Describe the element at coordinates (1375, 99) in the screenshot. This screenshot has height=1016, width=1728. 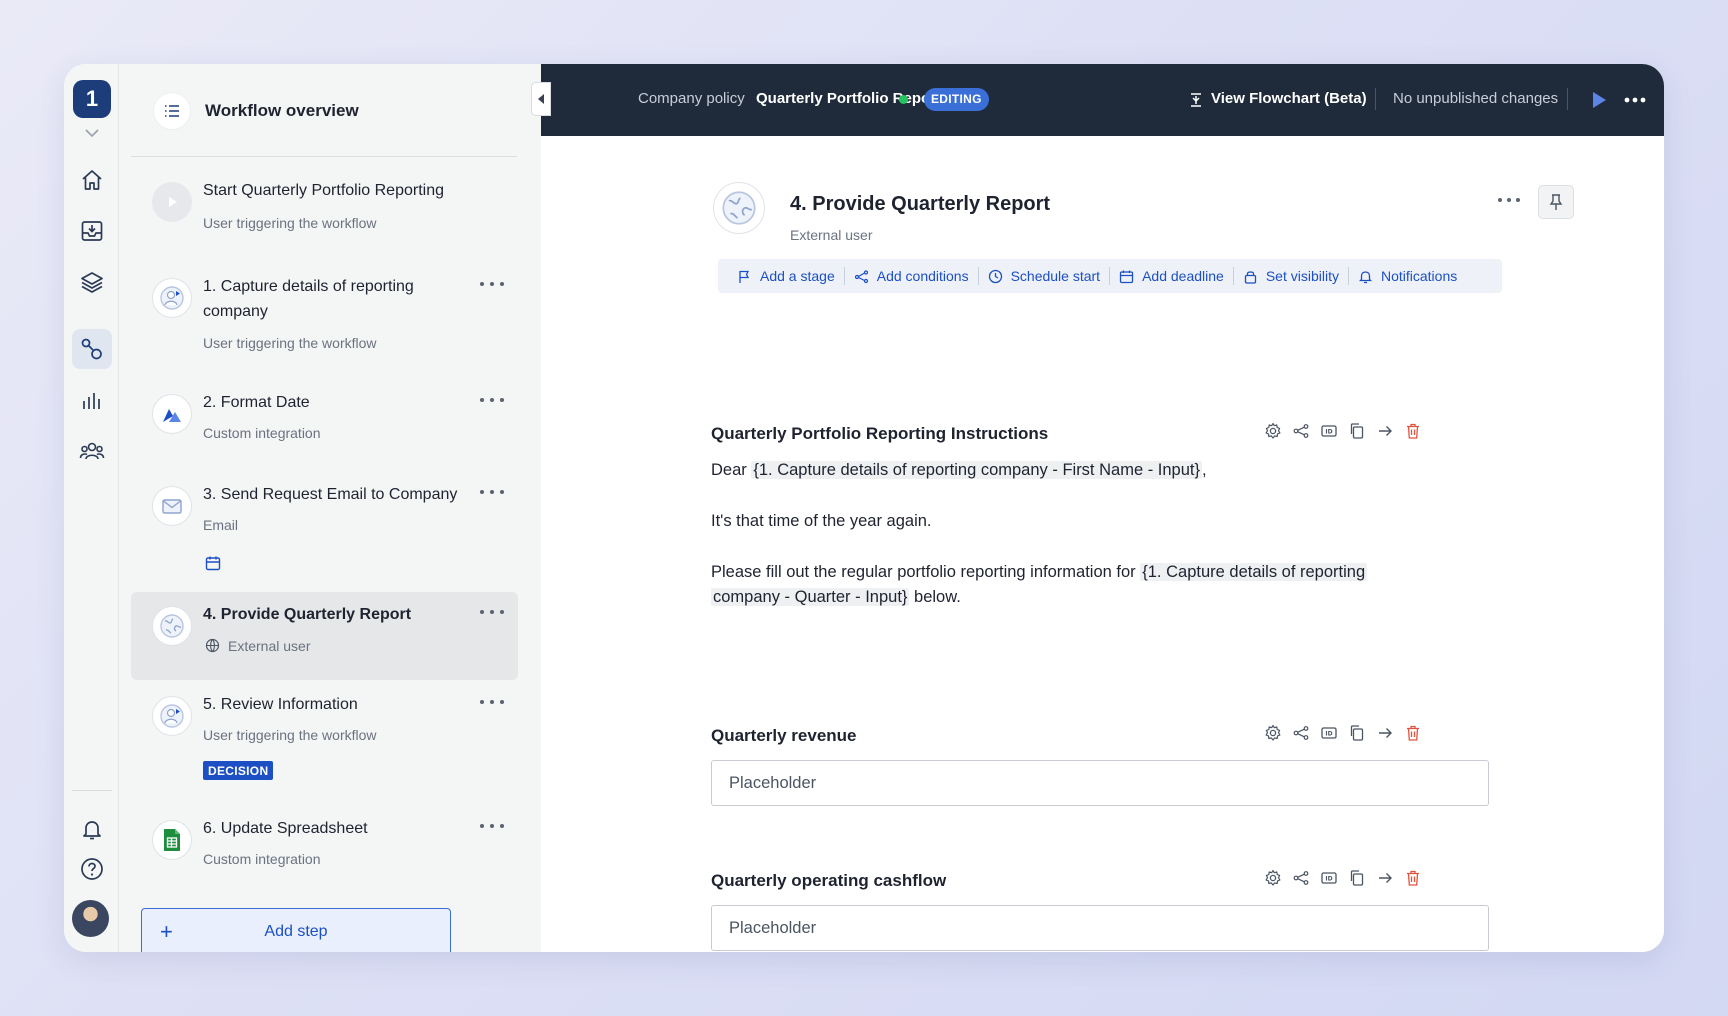
I see `topbar-divider` at that location.